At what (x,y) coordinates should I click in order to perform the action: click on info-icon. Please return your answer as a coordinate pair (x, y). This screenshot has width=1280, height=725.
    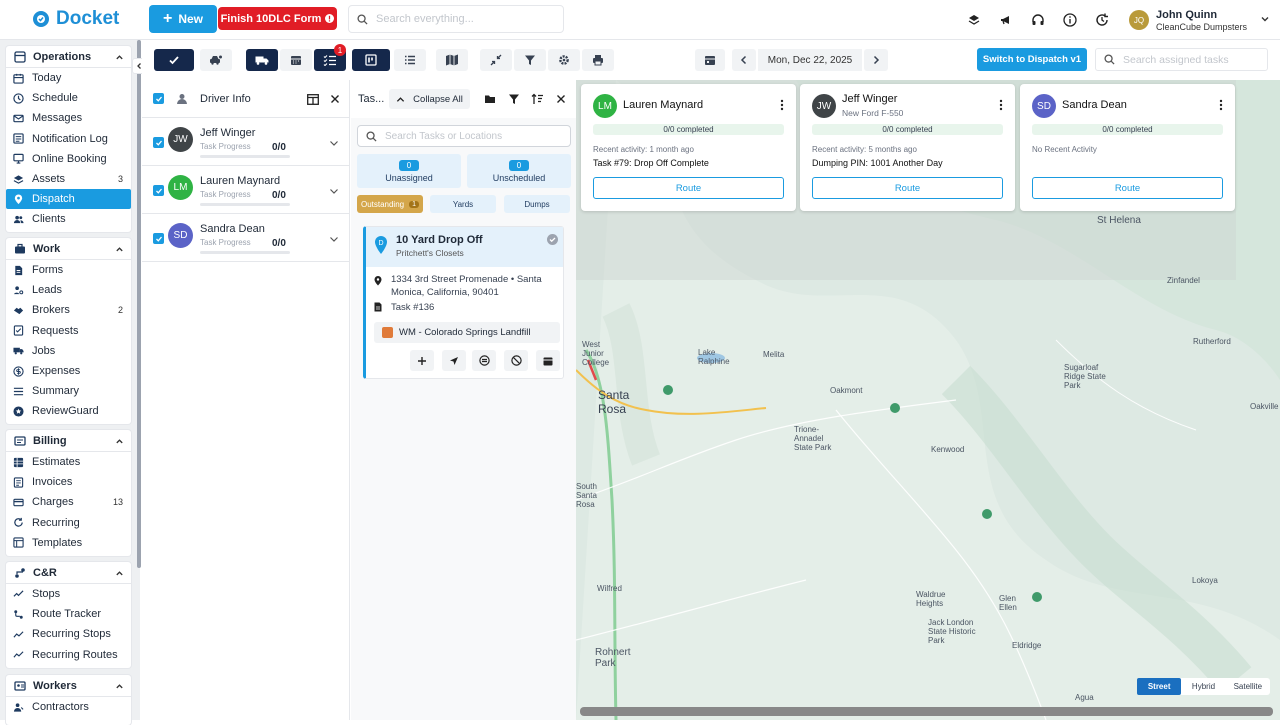
    Looking at the image, I should click on (1070, 20).